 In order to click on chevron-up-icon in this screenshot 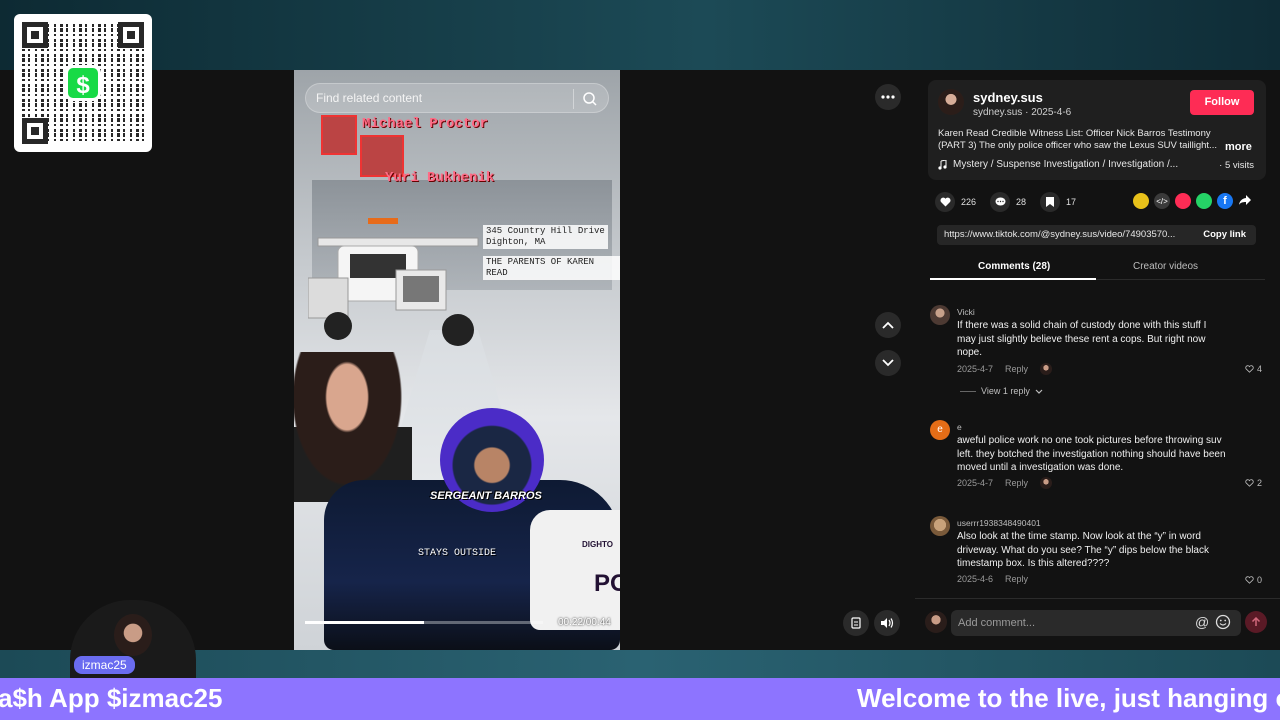, I will do `click(888, 325)`.